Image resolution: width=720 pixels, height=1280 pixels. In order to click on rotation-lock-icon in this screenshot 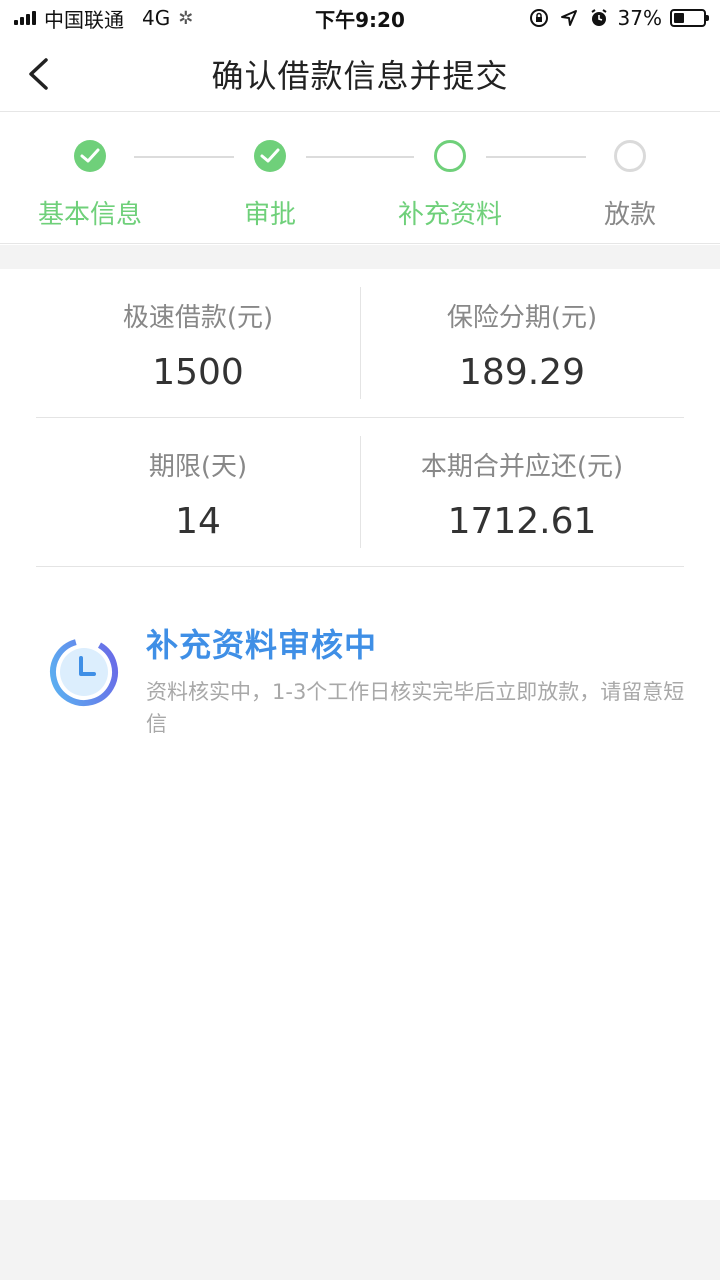, I will do `click(539, 18)`.